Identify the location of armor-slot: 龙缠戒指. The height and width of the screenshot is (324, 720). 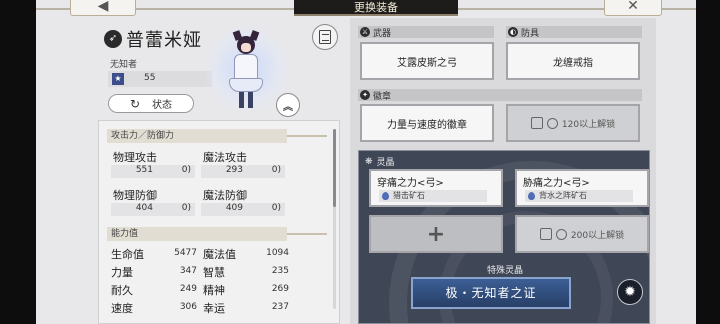
(573, 61).